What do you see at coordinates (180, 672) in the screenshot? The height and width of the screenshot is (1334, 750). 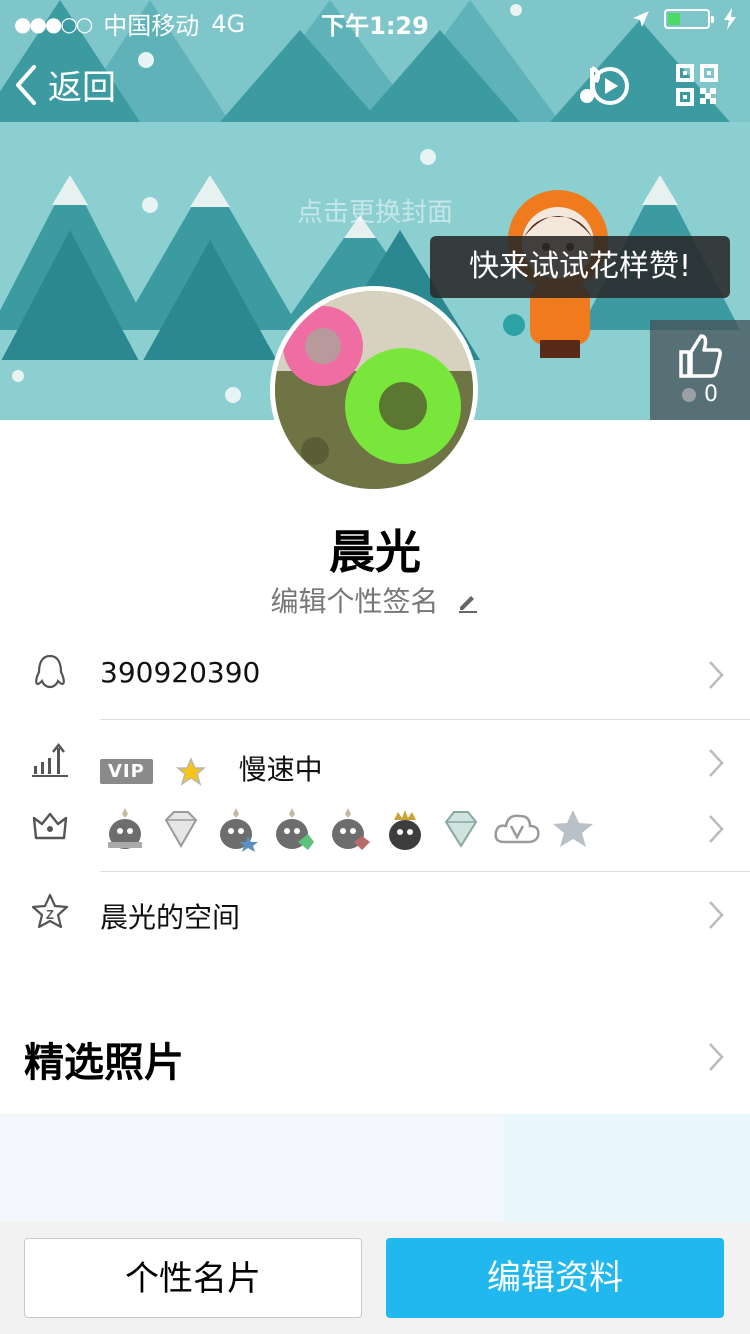 I see `qq-number: 390920390` at bounding box center [180, 672].